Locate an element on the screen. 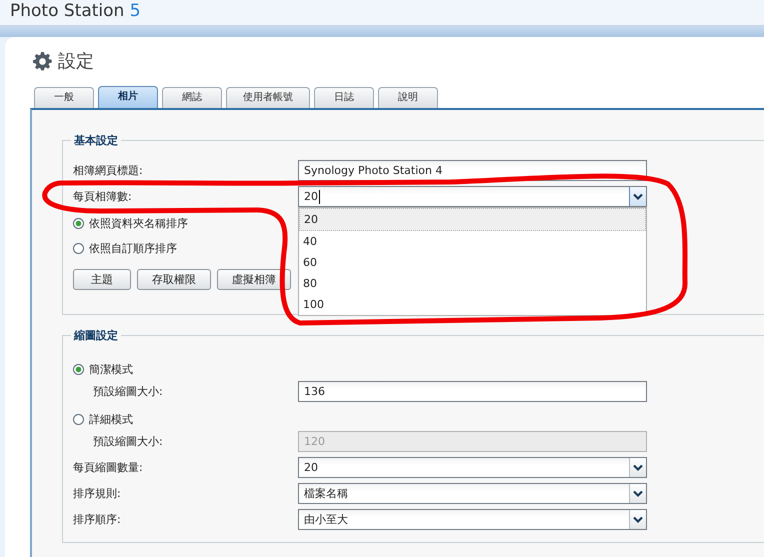 Image resolution: width=764 pixels, height=557 pixels. tab: 說明 is located at coordinates (408, 97).